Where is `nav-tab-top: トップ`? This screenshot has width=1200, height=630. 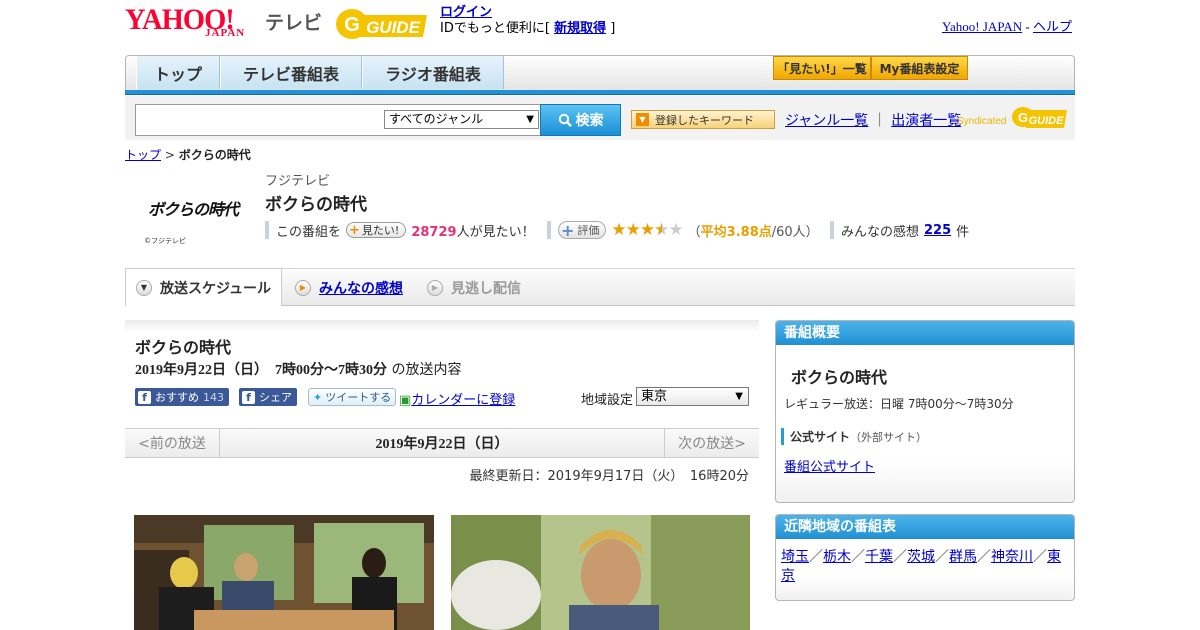
nav-tab-top: トップ is located at coordinates (178, 72).